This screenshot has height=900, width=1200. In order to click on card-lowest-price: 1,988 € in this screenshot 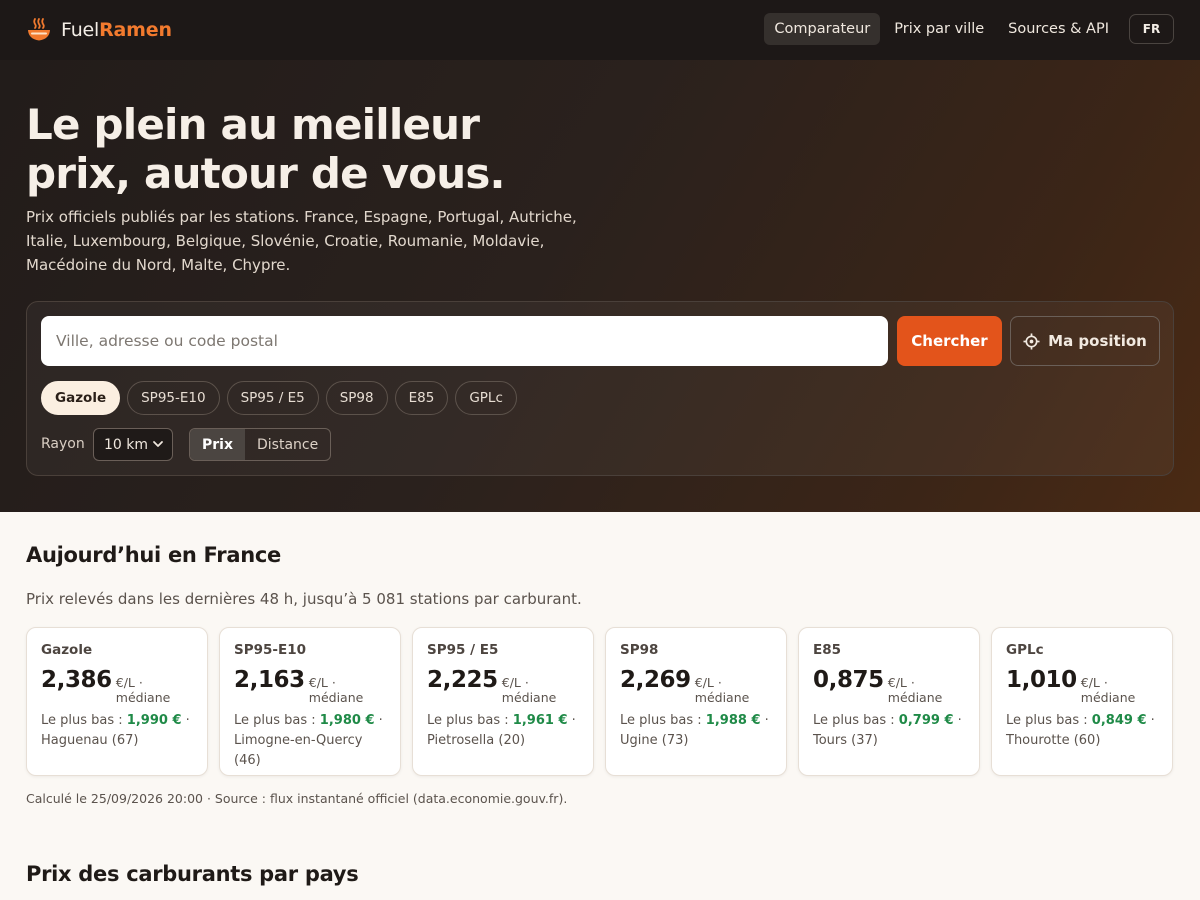, I will do `click(733, 720)`.